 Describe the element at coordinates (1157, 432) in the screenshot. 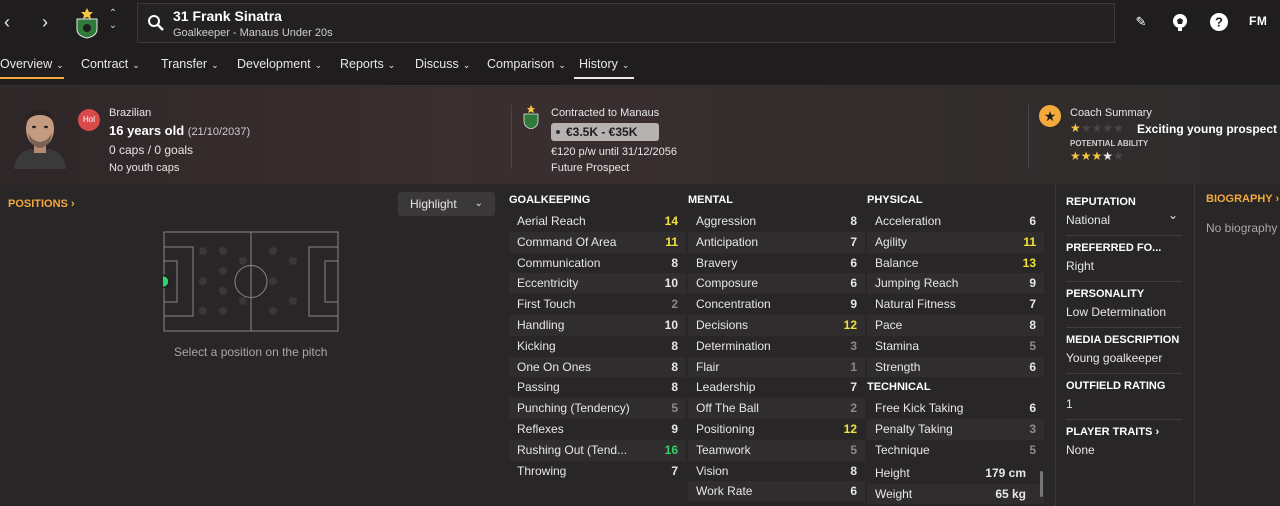

I see `chevron-right-icon: ›` at that location.